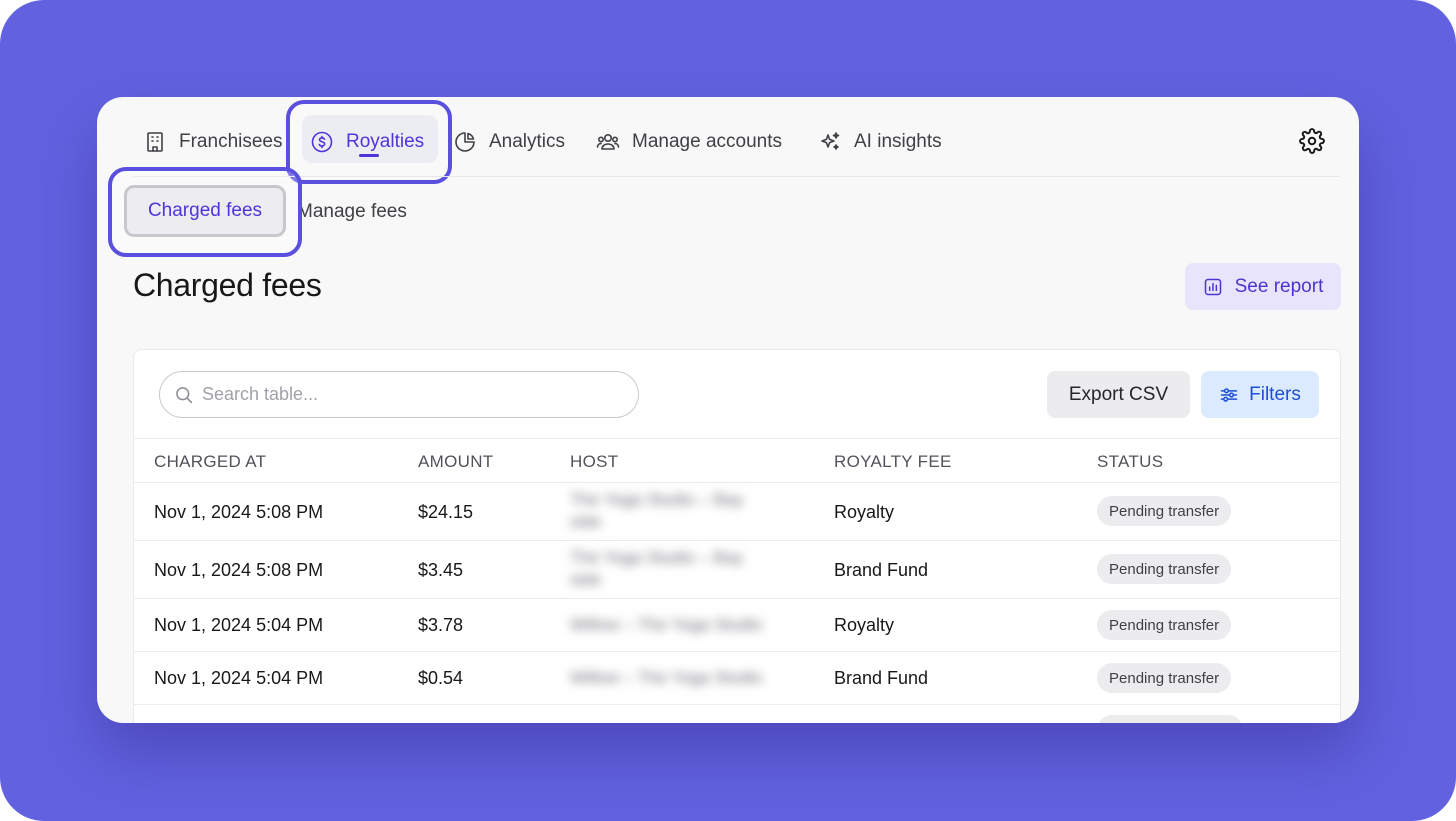 The image size is (1456, 821). Describe the element at coordinates (594, 462) in the screenshot. I see `column-header-host: HOST` at that location.